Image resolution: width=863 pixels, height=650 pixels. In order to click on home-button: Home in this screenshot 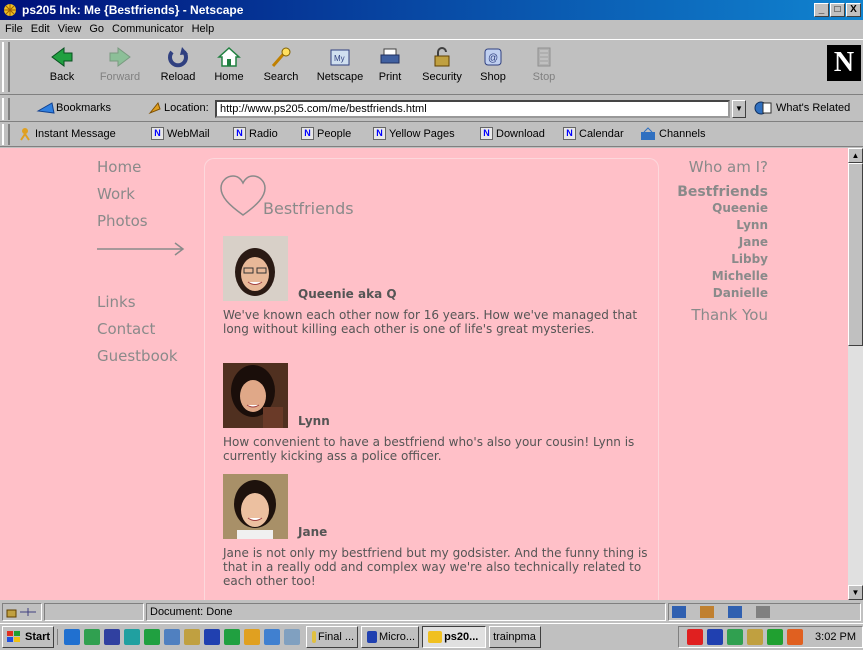, I will do `click(229, 68)`.